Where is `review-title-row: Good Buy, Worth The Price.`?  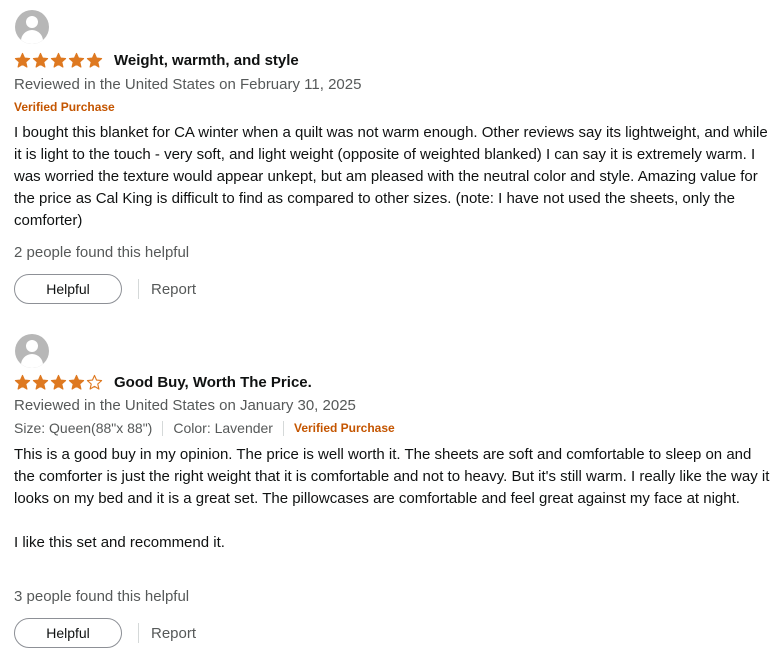 review-title-row: Good Buy, Worth The Price. is located at coordinates (163, 382).